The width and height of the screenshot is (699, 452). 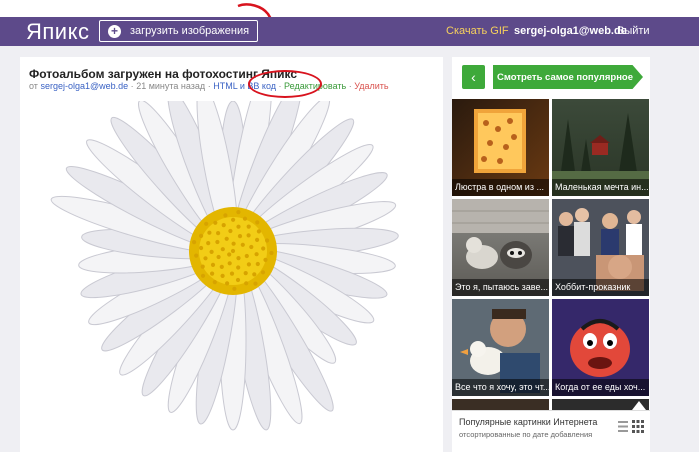 I want to click on plus-icon: +, so click(x=114, y=31).